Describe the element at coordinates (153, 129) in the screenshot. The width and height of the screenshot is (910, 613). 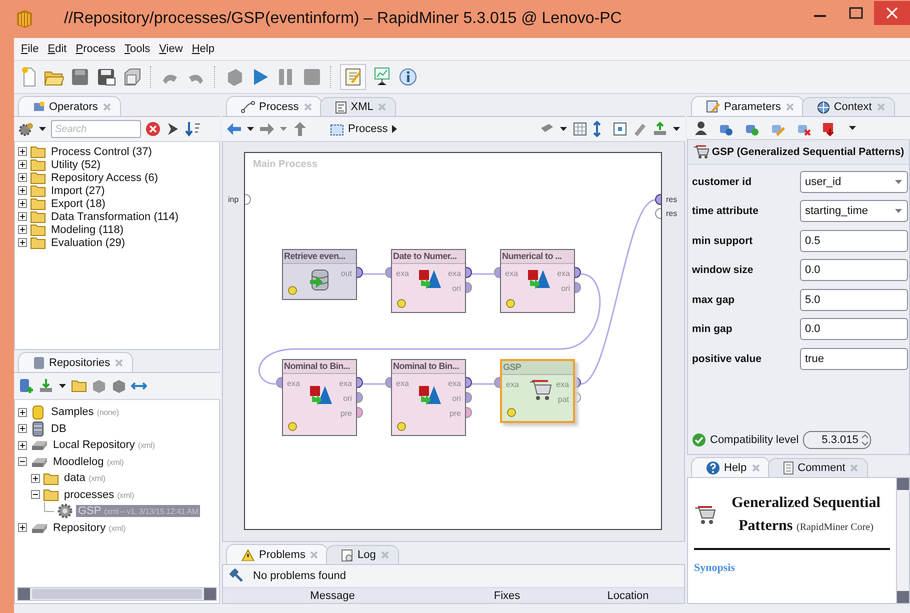
I see `clear-icon` at that location.